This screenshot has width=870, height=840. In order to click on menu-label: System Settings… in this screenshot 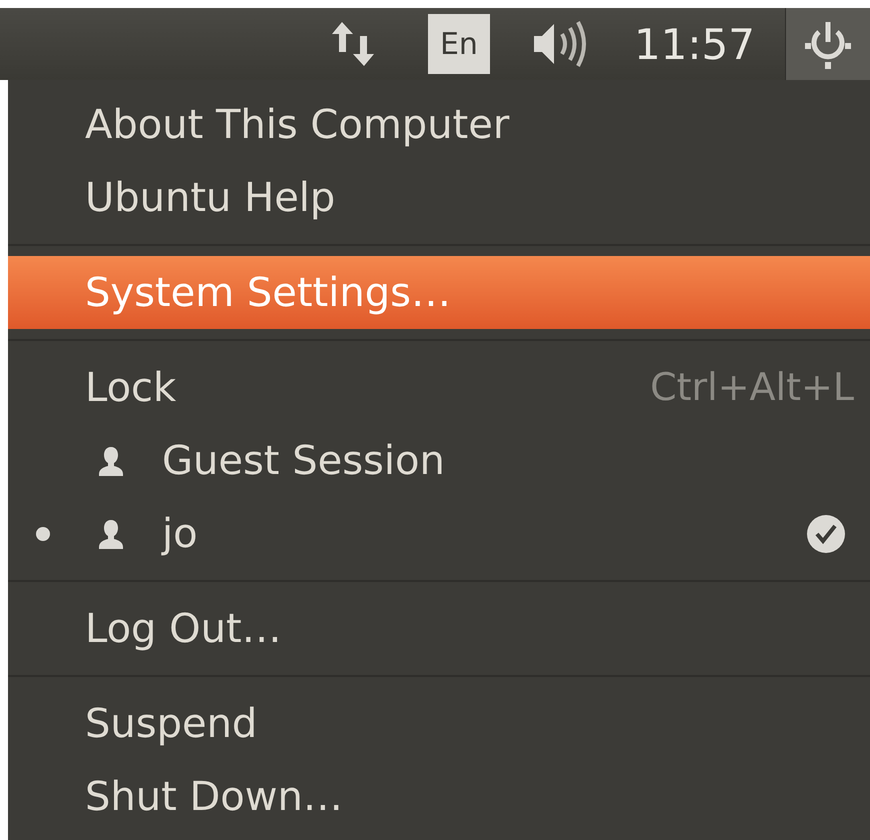, I will do `click(268, 293)`.